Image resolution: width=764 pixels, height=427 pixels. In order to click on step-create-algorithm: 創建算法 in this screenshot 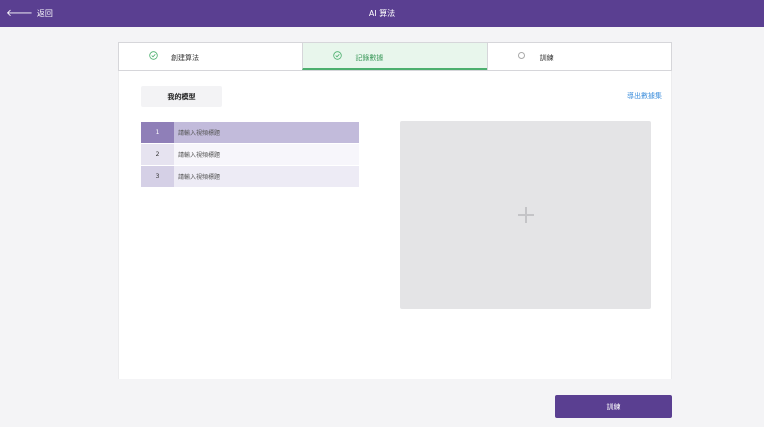, I will do `click(210, 56)`.